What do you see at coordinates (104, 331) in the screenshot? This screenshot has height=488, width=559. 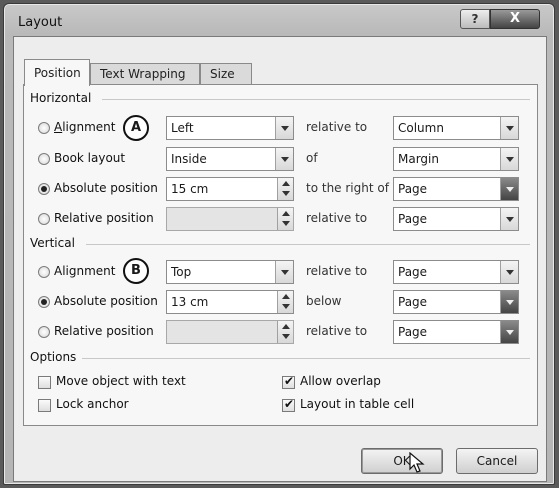 I see `v-relative-position-label: Relative position` at bounding box center [104, 331].